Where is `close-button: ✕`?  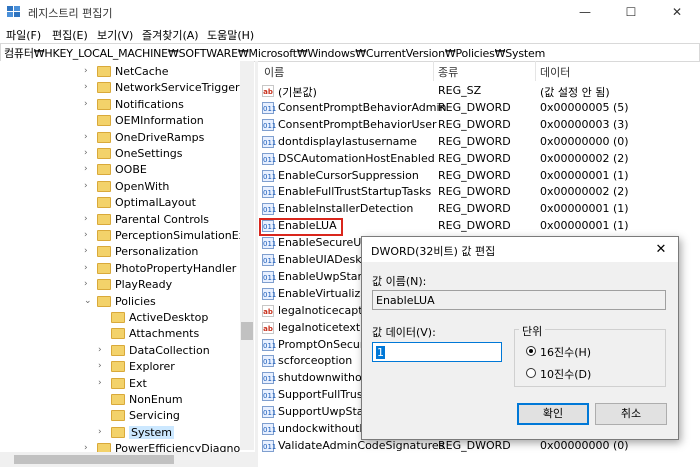 close-button: ✕ is located at coordinates (677, 12).